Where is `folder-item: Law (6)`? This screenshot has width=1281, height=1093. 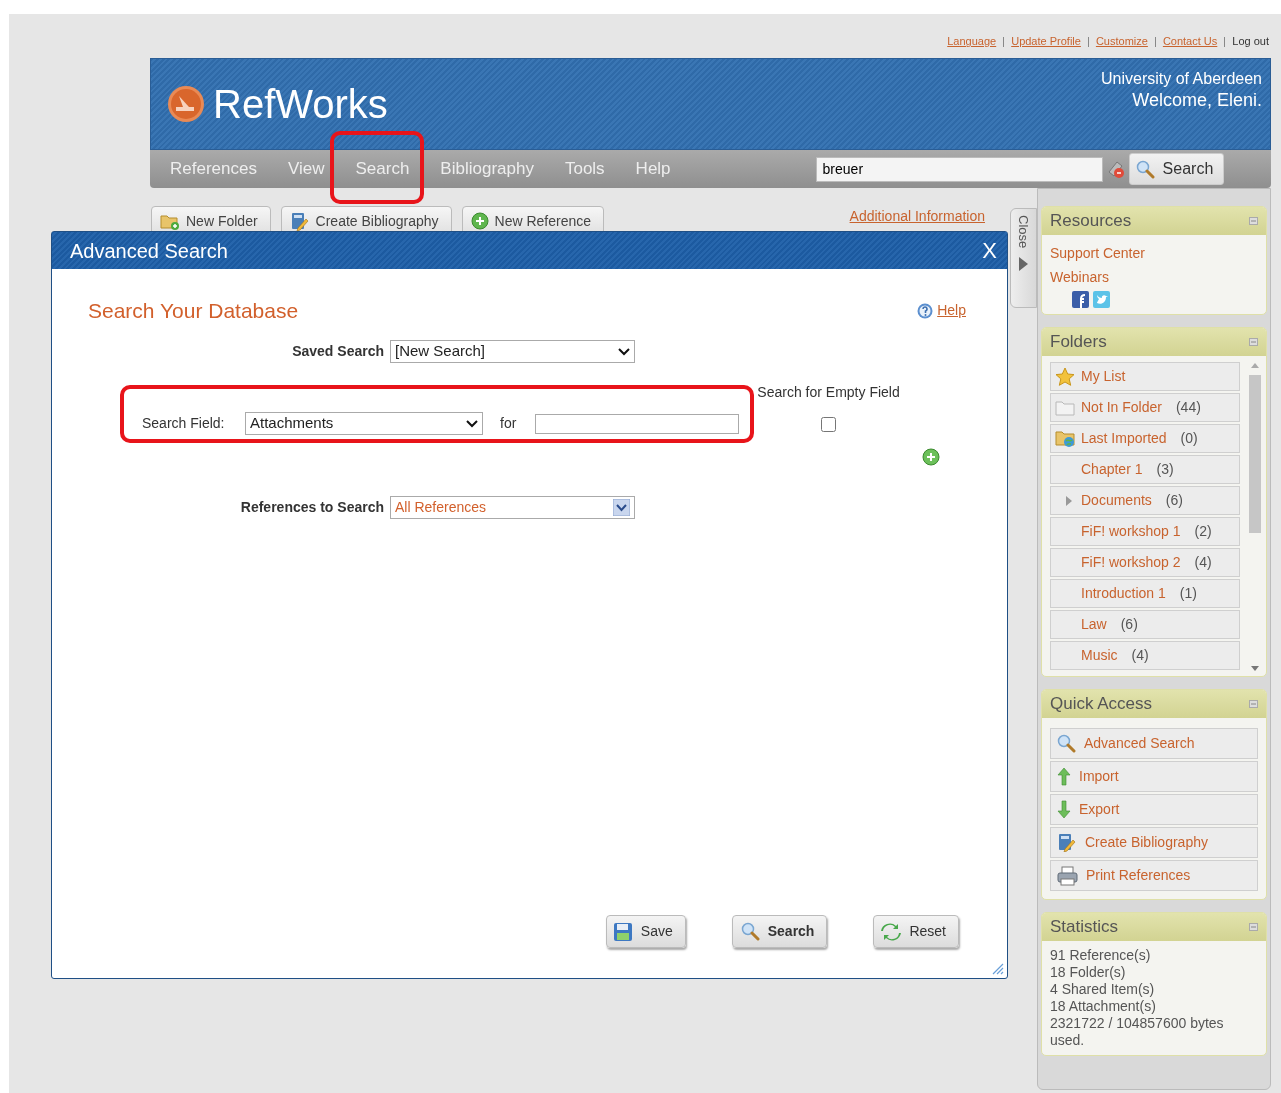
folder-item: Law (6) is located at coordinates (1145, 624).